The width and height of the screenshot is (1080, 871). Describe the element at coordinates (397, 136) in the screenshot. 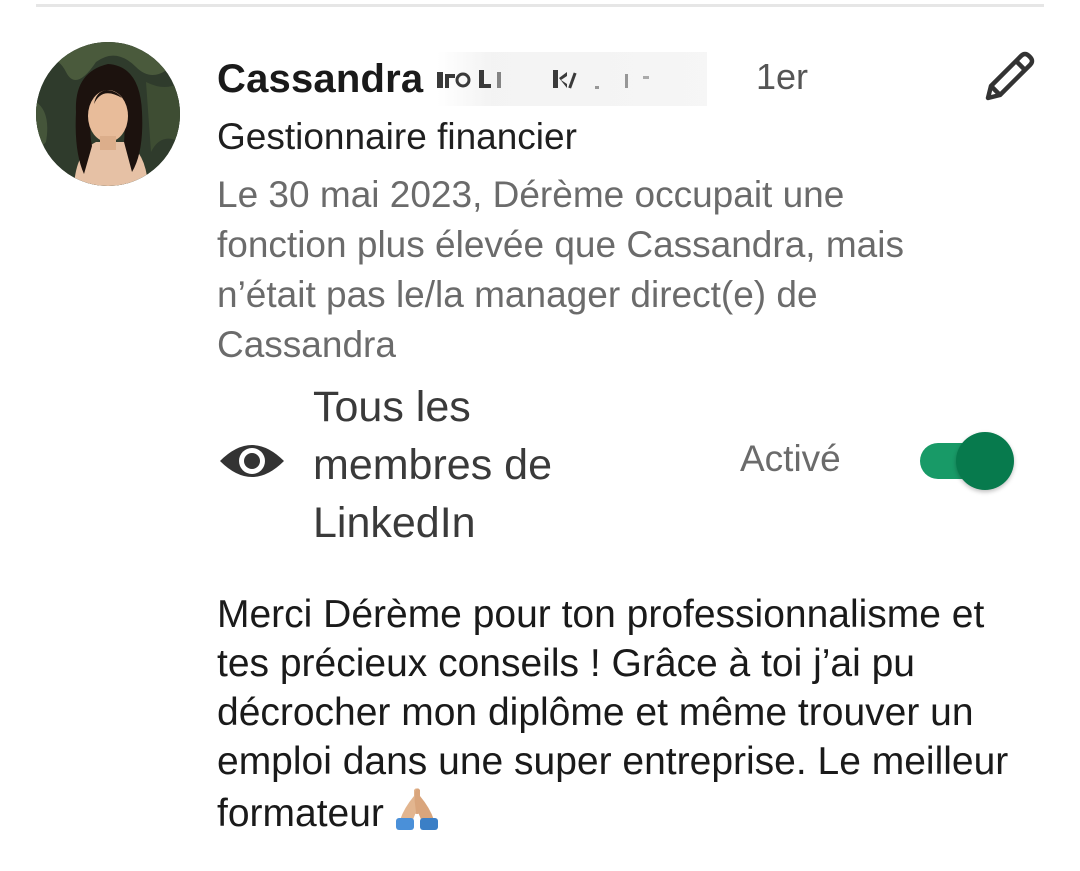

I see `profile-headline: Gestionnaire financier` at that location.